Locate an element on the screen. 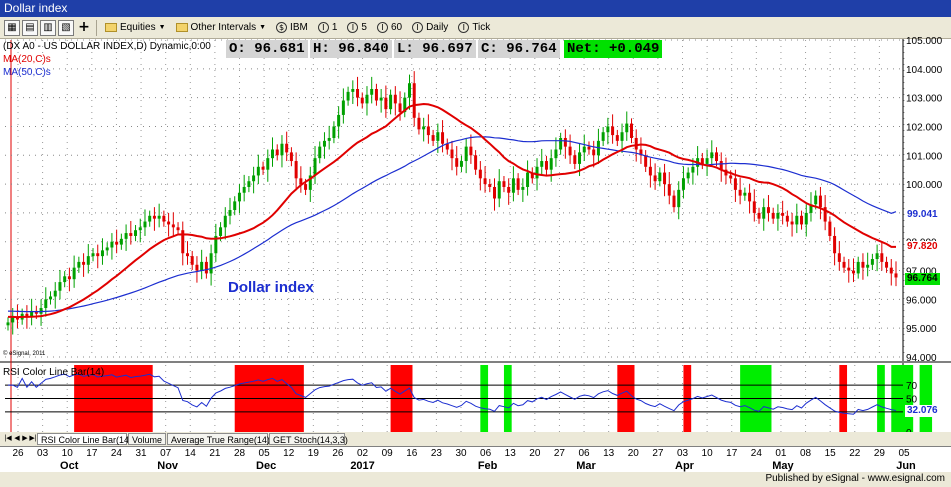 Image resolution: width=951 pixels, height=487 pixels. month-tick-label: Dec is located at coordinates (266, 466).